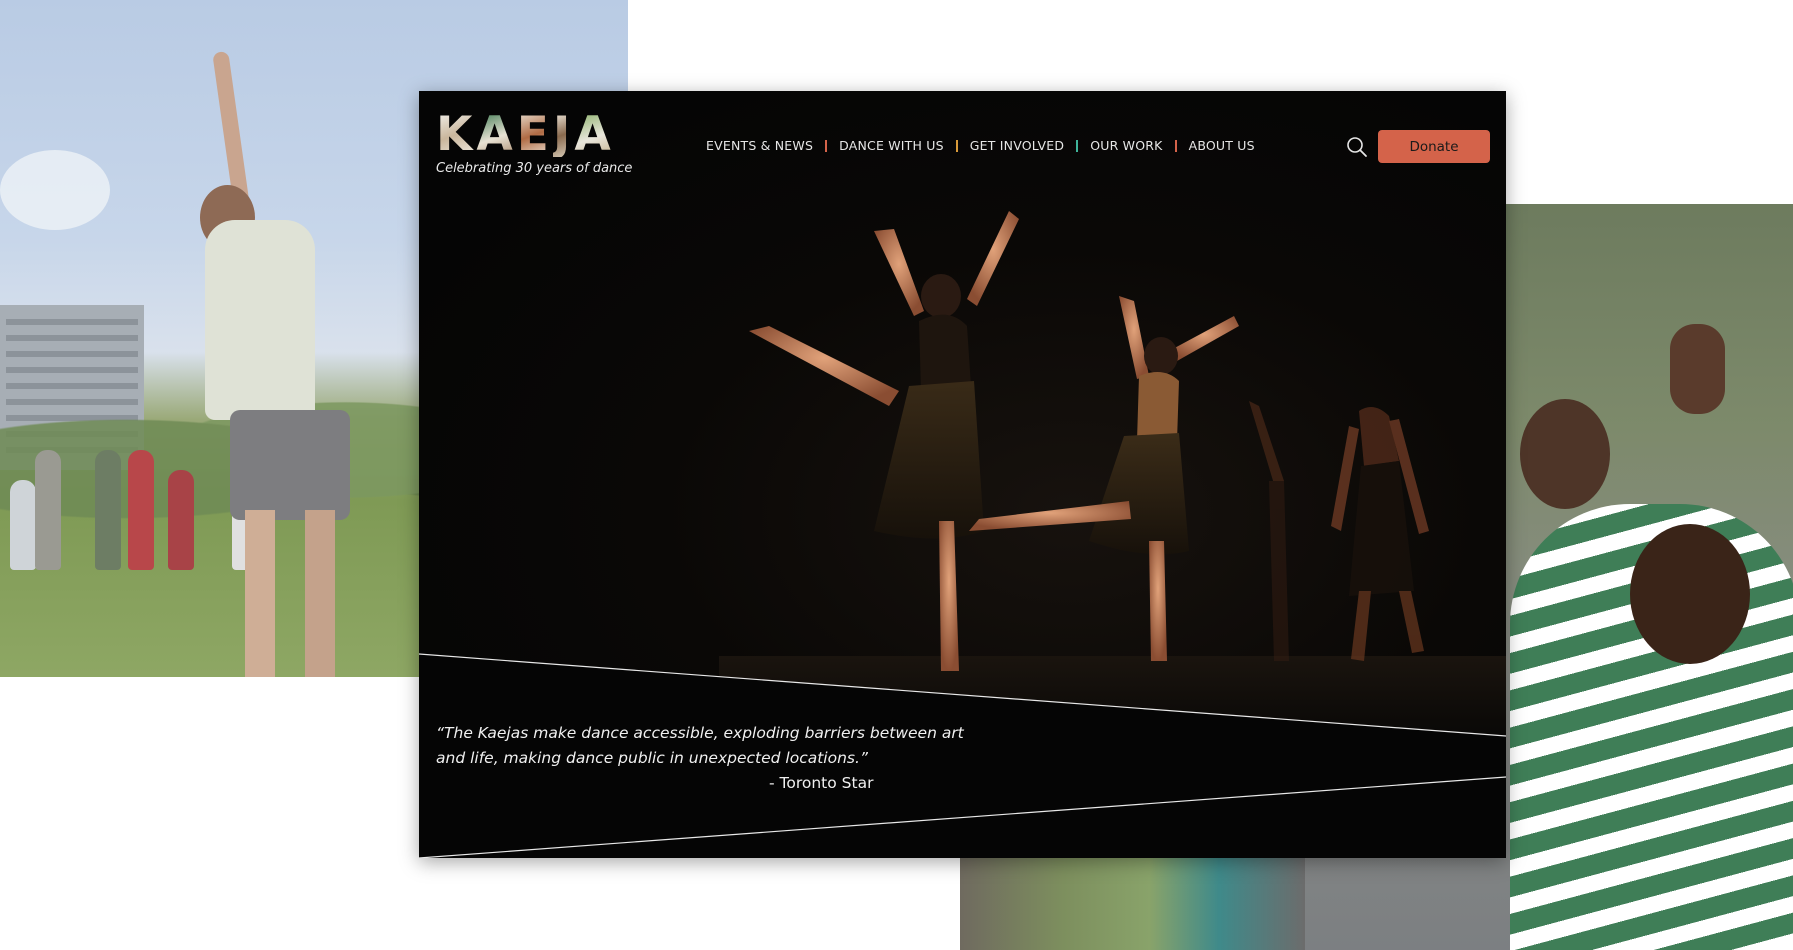  Describe the element at coordinates (562, 134) in the screenshot. I see `logo-letter: J` at that location.